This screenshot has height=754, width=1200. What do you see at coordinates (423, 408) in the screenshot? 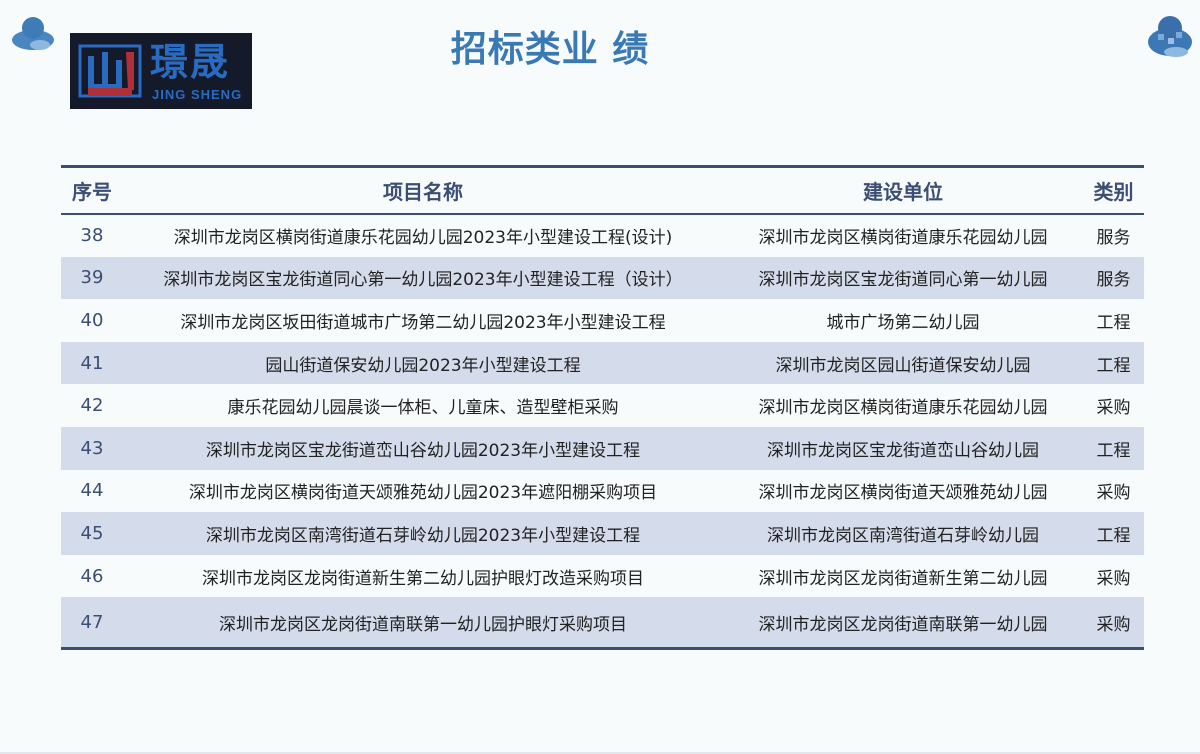
I see `row-project: 康乐花园幼儿园晨谈一体柜、儿童床、造型壁柜采购` at bounding box center [423, 408].